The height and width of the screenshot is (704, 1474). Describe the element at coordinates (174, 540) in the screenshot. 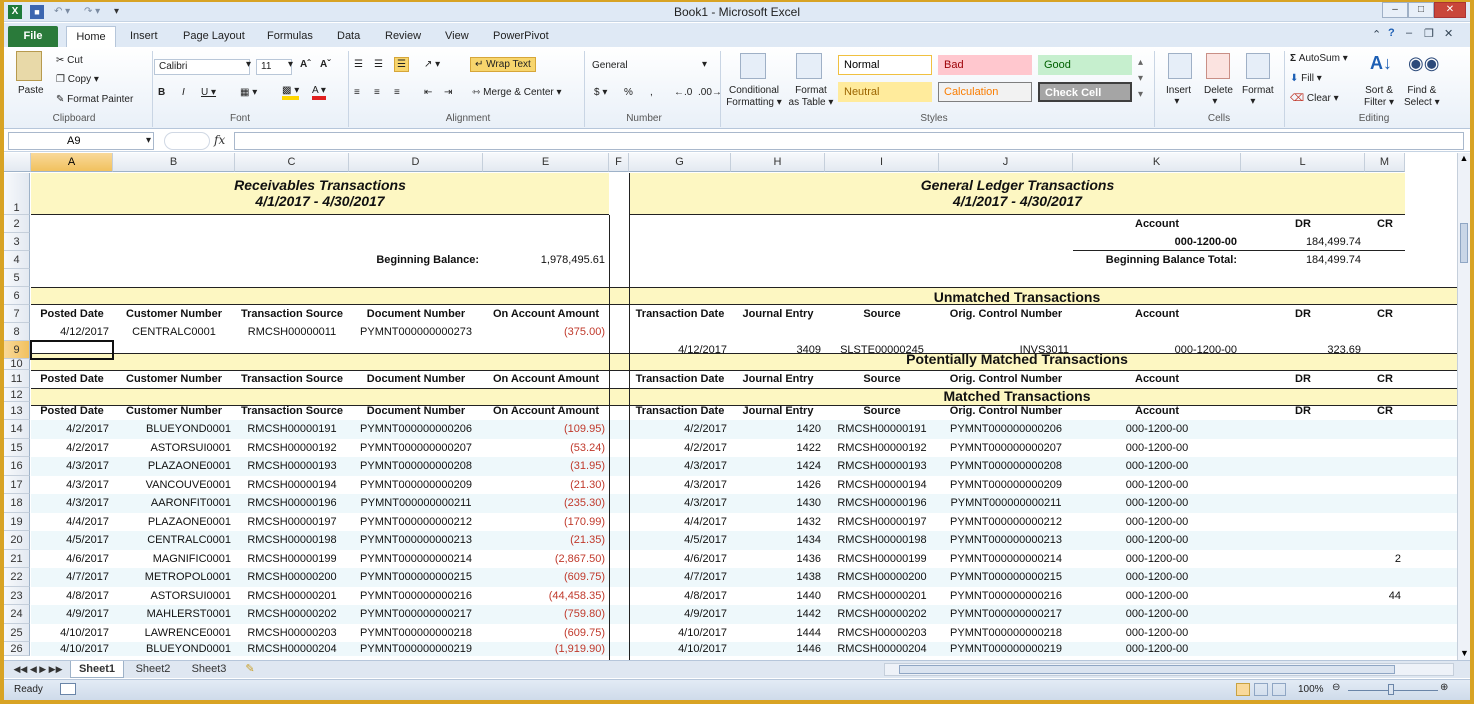

I see `matched-cell: CENTRALC0001` at that location.